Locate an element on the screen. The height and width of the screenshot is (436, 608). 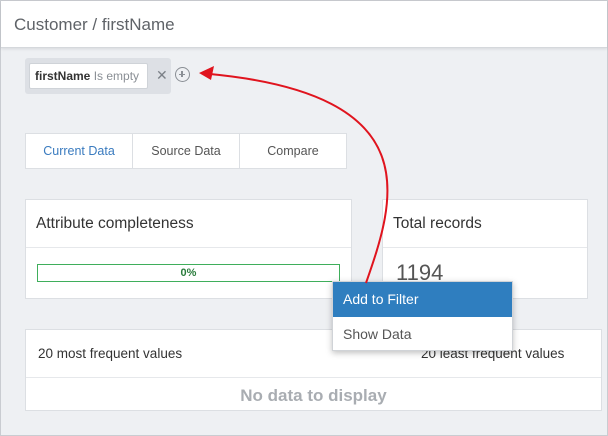
menu-item-add-to-filter: Add to Filter is located at coordinates (422, 299).